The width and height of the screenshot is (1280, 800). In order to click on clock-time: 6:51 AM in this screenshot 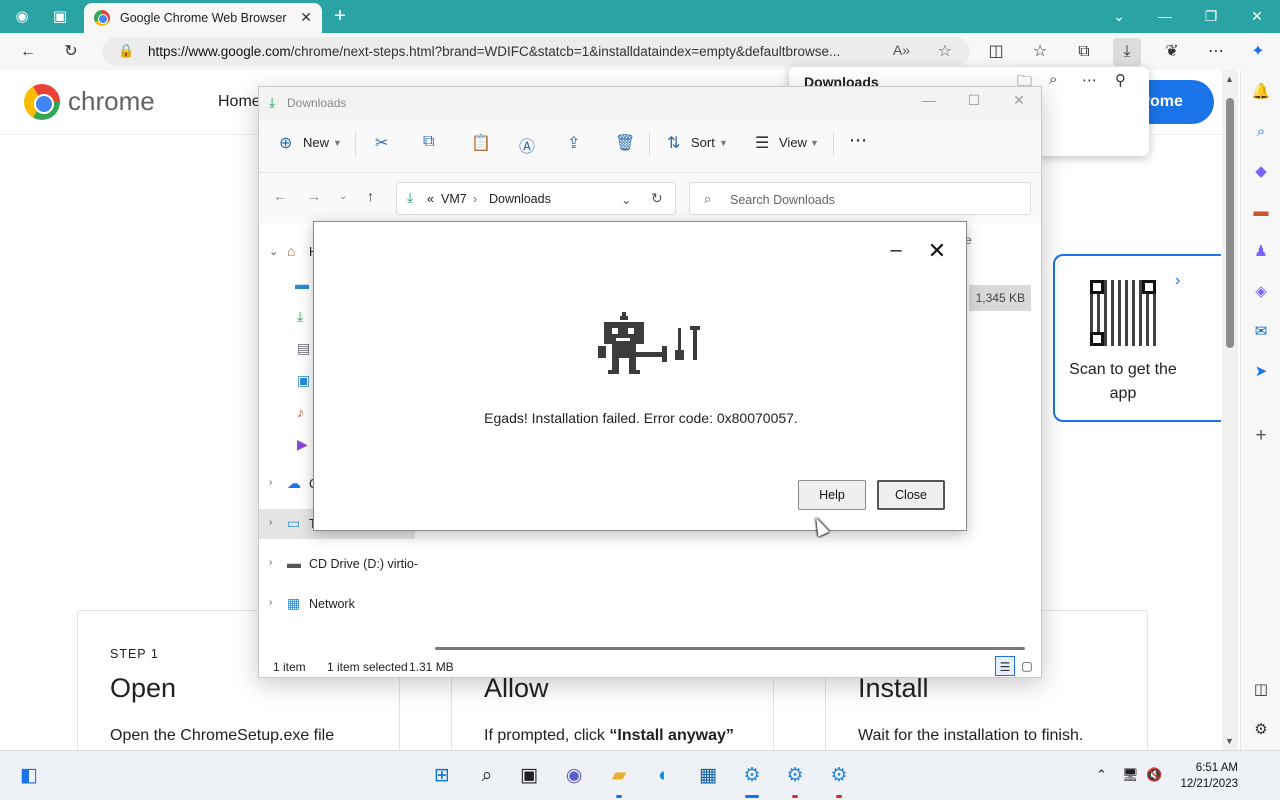, I will do `click(1216, 768)`.